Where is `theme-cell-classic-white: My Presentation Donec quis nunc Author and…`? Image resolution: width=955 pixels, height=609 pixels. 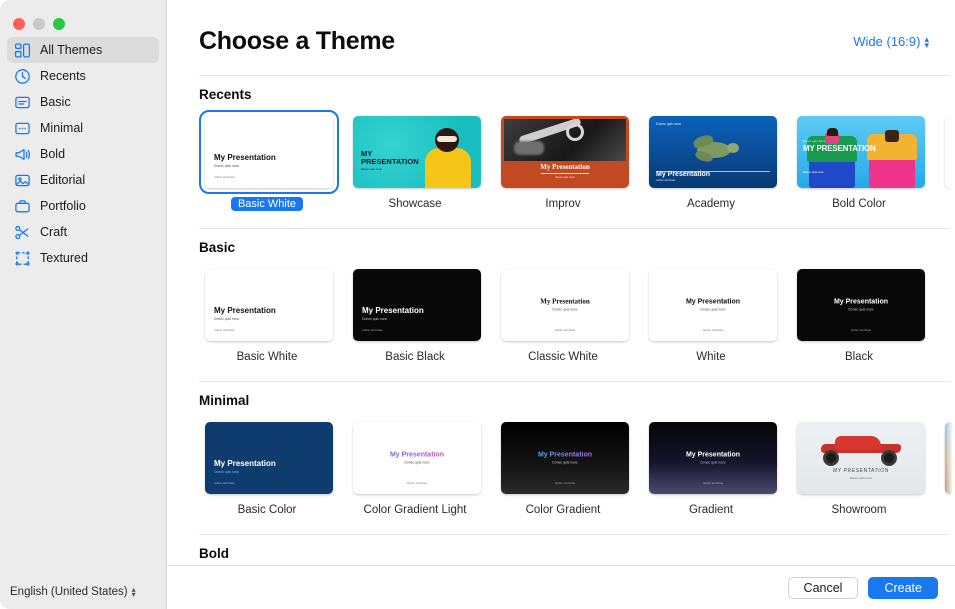 theme-cell-classic-white: My Presentation Donec quis nunc Author and… is located at coordinates (563, 314).